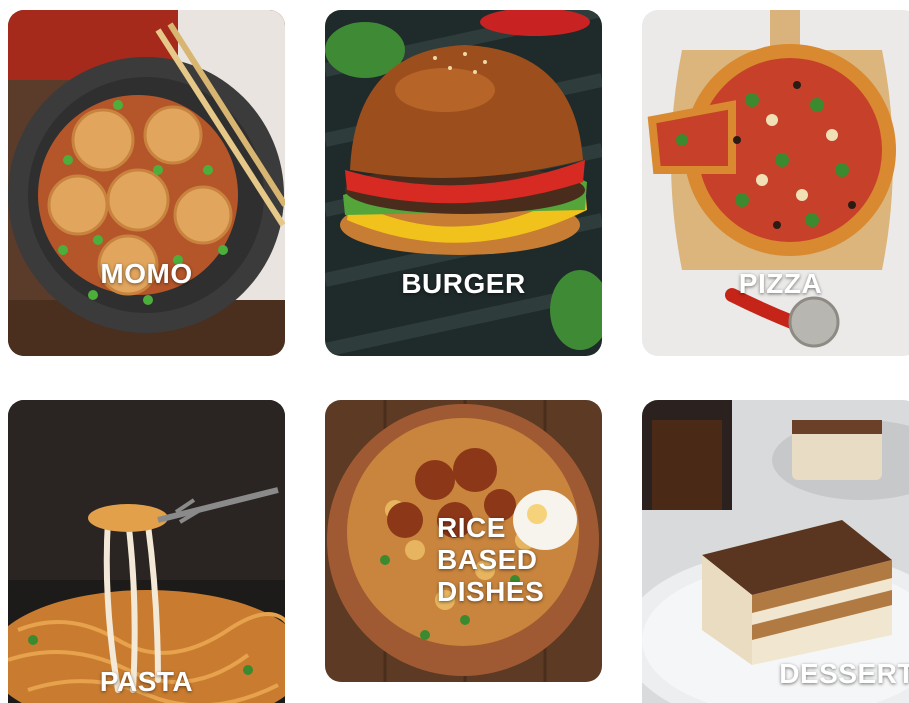 The width and height of the screenshot is (909, 703). Describe the element at coordinates (463, 283) in the screenshot. I see `category-label: BURGER` at that location.